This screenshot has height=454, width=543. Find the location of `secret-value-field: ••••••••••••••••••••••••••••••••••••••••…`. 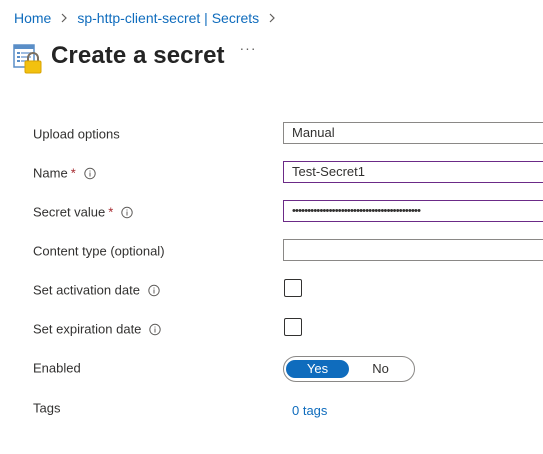

secret-value-field: ••••••••••••••••••••••••••••••••••••••••… is located at coordinates (413, 211).